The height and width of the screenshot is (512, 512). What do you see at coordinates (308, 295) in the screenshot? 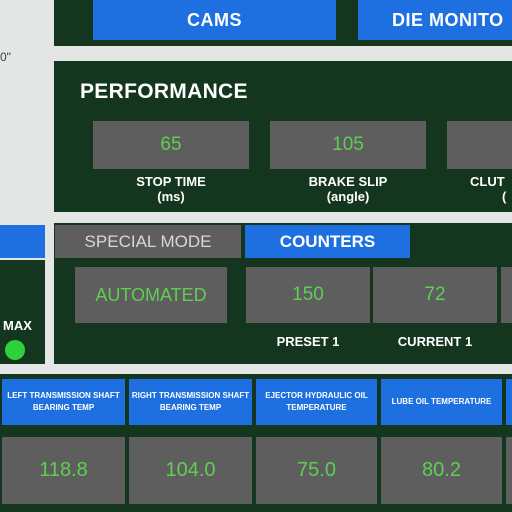
I see `preset-1-value: 150` at bounding box center [308, 295].